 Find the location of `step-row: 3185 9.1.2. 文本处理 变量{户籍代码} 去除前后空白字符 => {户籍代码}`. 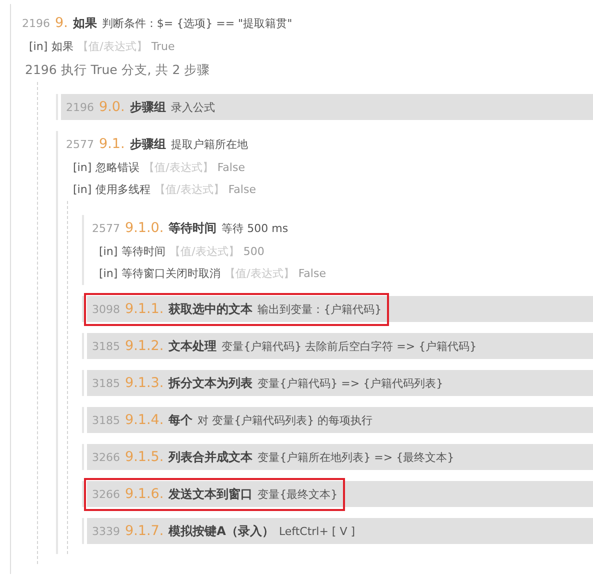

step-row: 3185 9.1.2. 文本处理 变量{户籍代码} 去除前后空白字符 => {户籍代码} is located at coordinates (340, 346).